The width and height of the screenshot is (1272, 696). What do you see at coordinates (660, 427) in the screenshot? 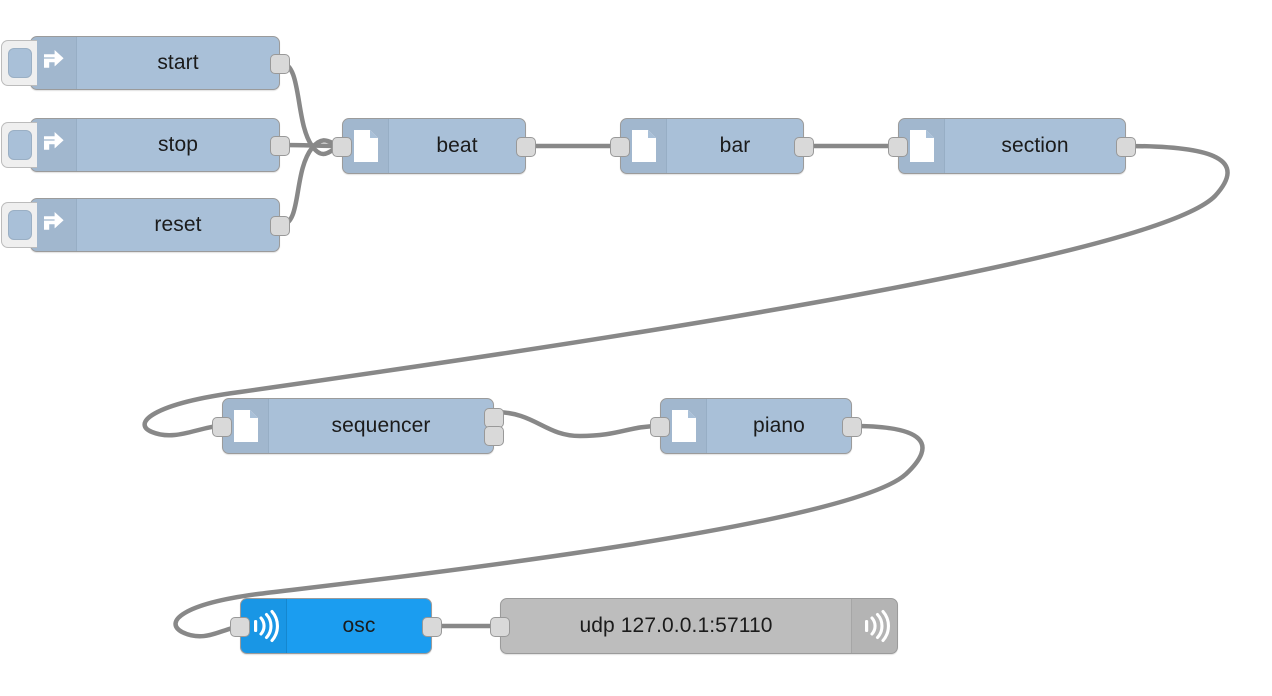
I see `input-port-piano` at bounding box center [660, 427].